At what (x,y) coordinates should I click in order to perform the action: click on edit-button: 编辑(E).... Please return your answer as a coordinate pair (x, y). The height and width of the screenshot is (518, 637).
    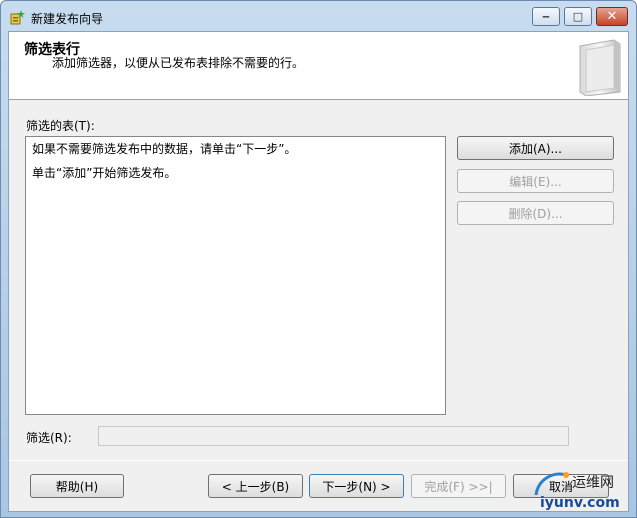
    Looking at the image, I should click on (535, 181).